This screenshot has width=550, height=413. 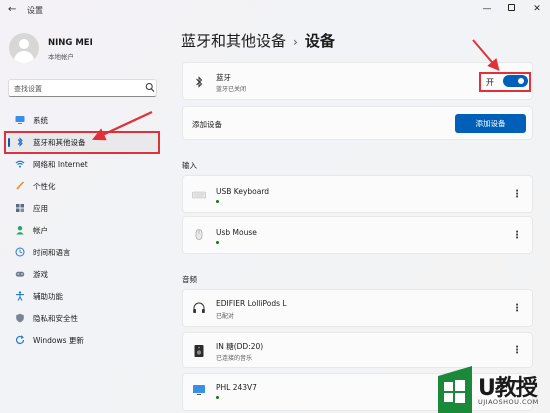 I want to click on avatar, so click(x=24, y=48).